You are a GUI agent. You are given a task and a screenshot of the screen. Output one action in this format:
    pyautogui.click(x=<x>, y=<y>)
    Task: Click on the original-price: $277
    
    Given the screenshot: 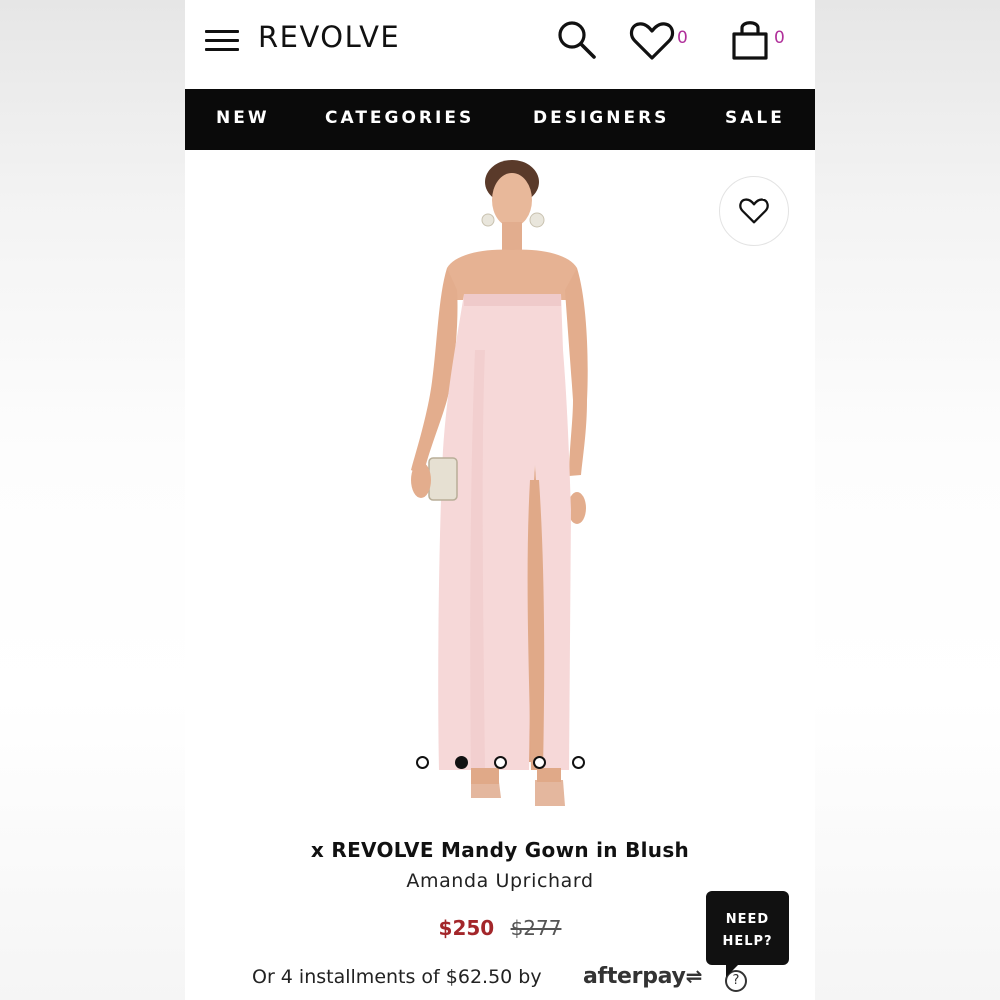 What is the action you would take?
    pyautogui.click(x=536, y=928)
    